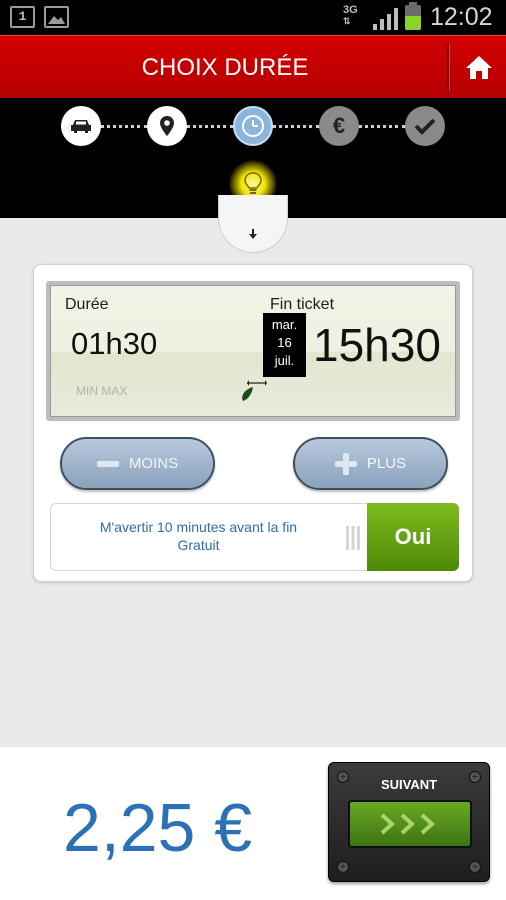  I want to click on step-location, so click(167, 126).